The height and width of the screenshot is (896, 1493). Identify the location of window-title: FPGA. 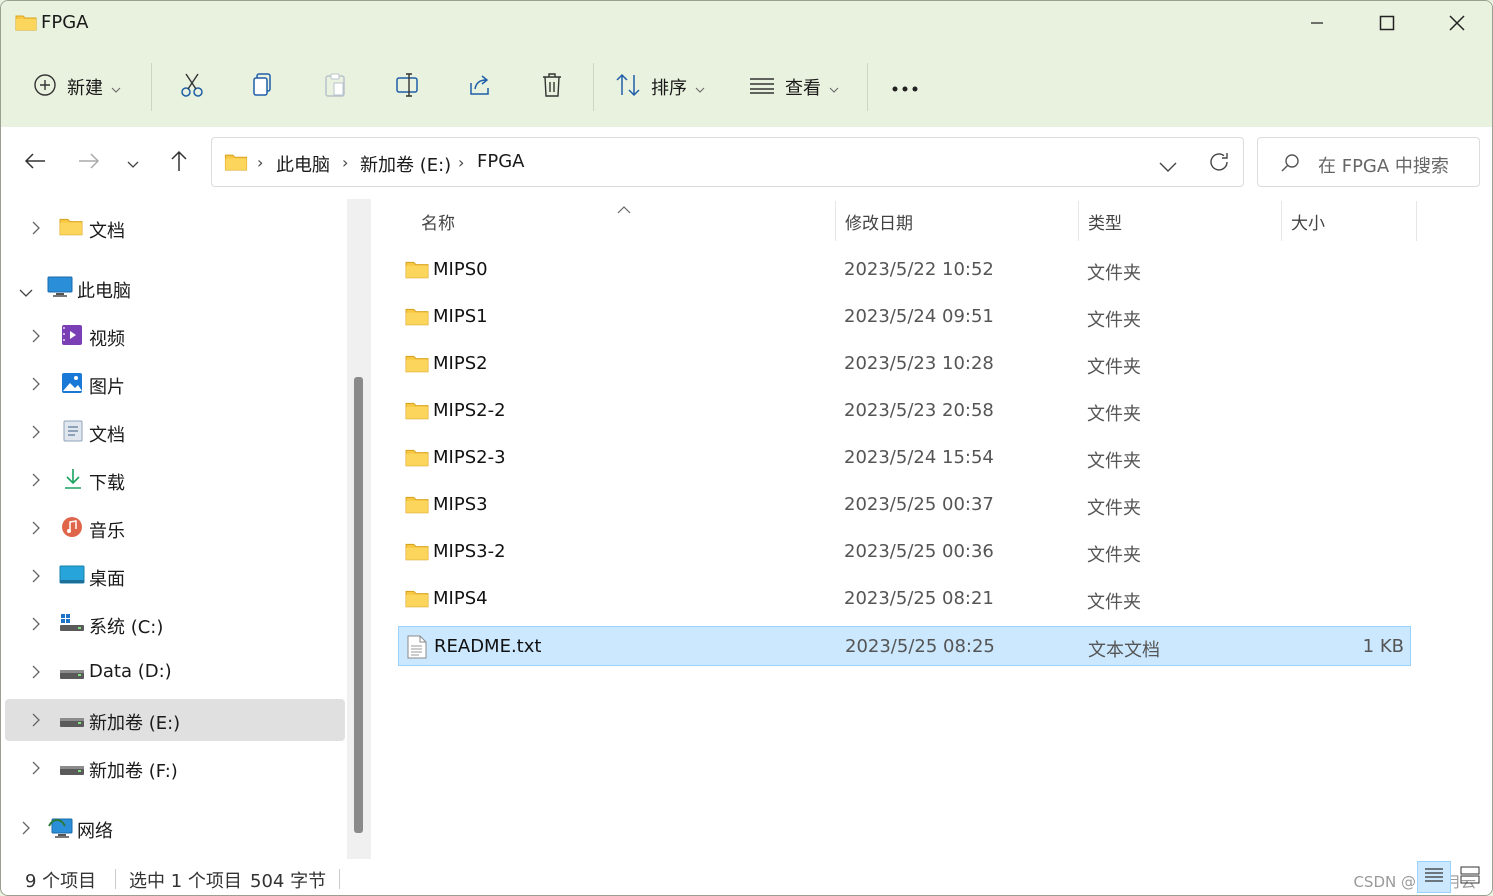
(65, 22).